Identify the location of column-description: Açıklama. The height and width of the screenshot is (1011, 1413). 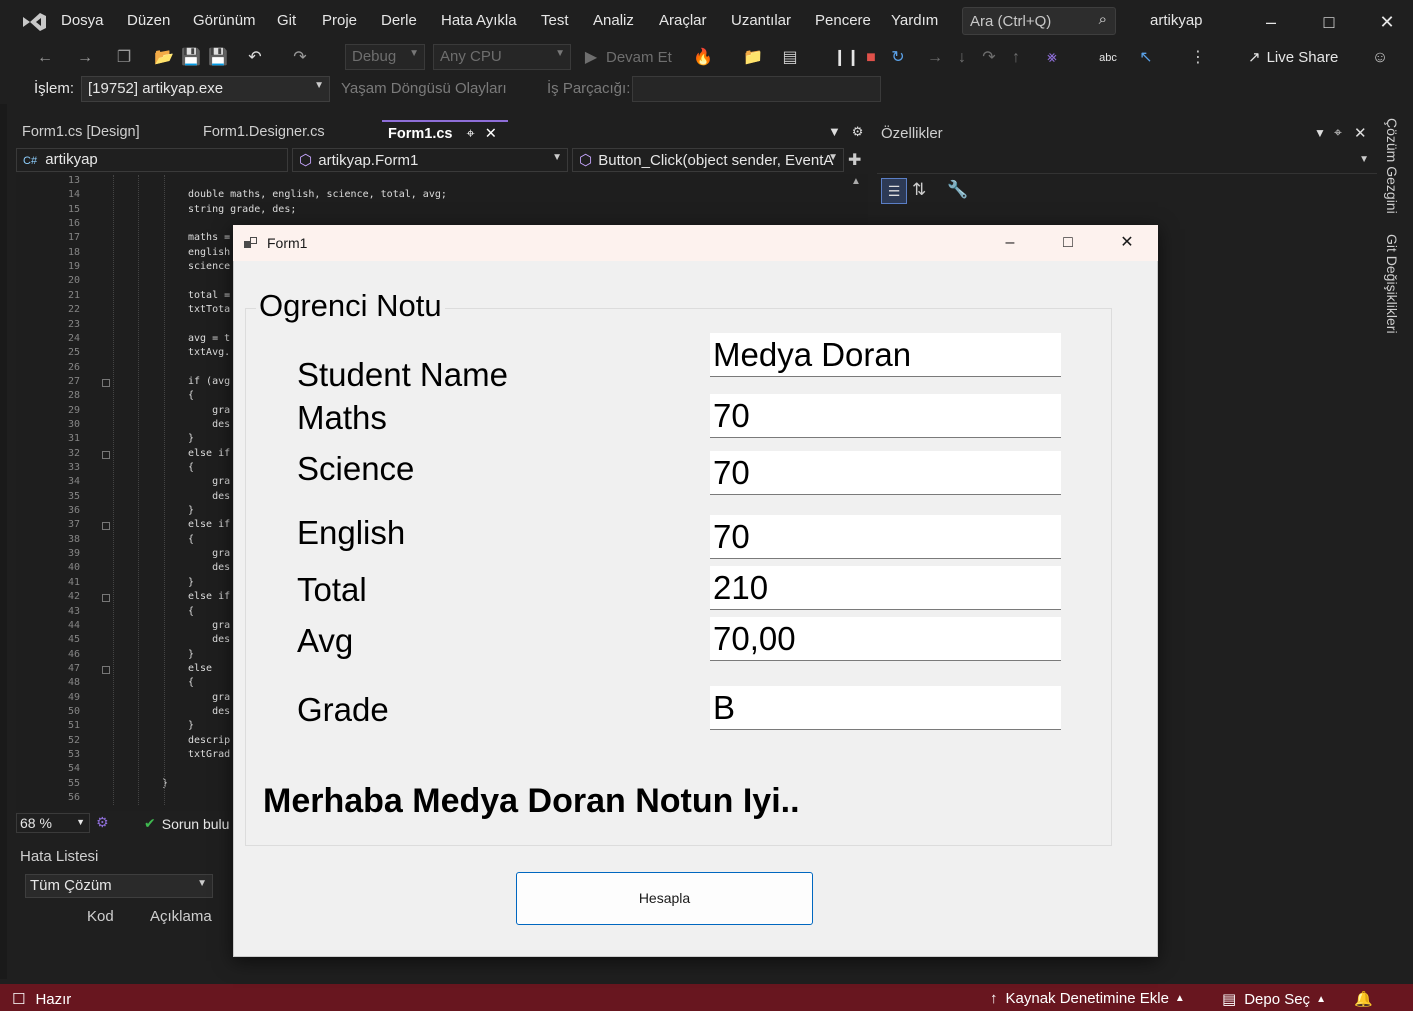
(181, 916).